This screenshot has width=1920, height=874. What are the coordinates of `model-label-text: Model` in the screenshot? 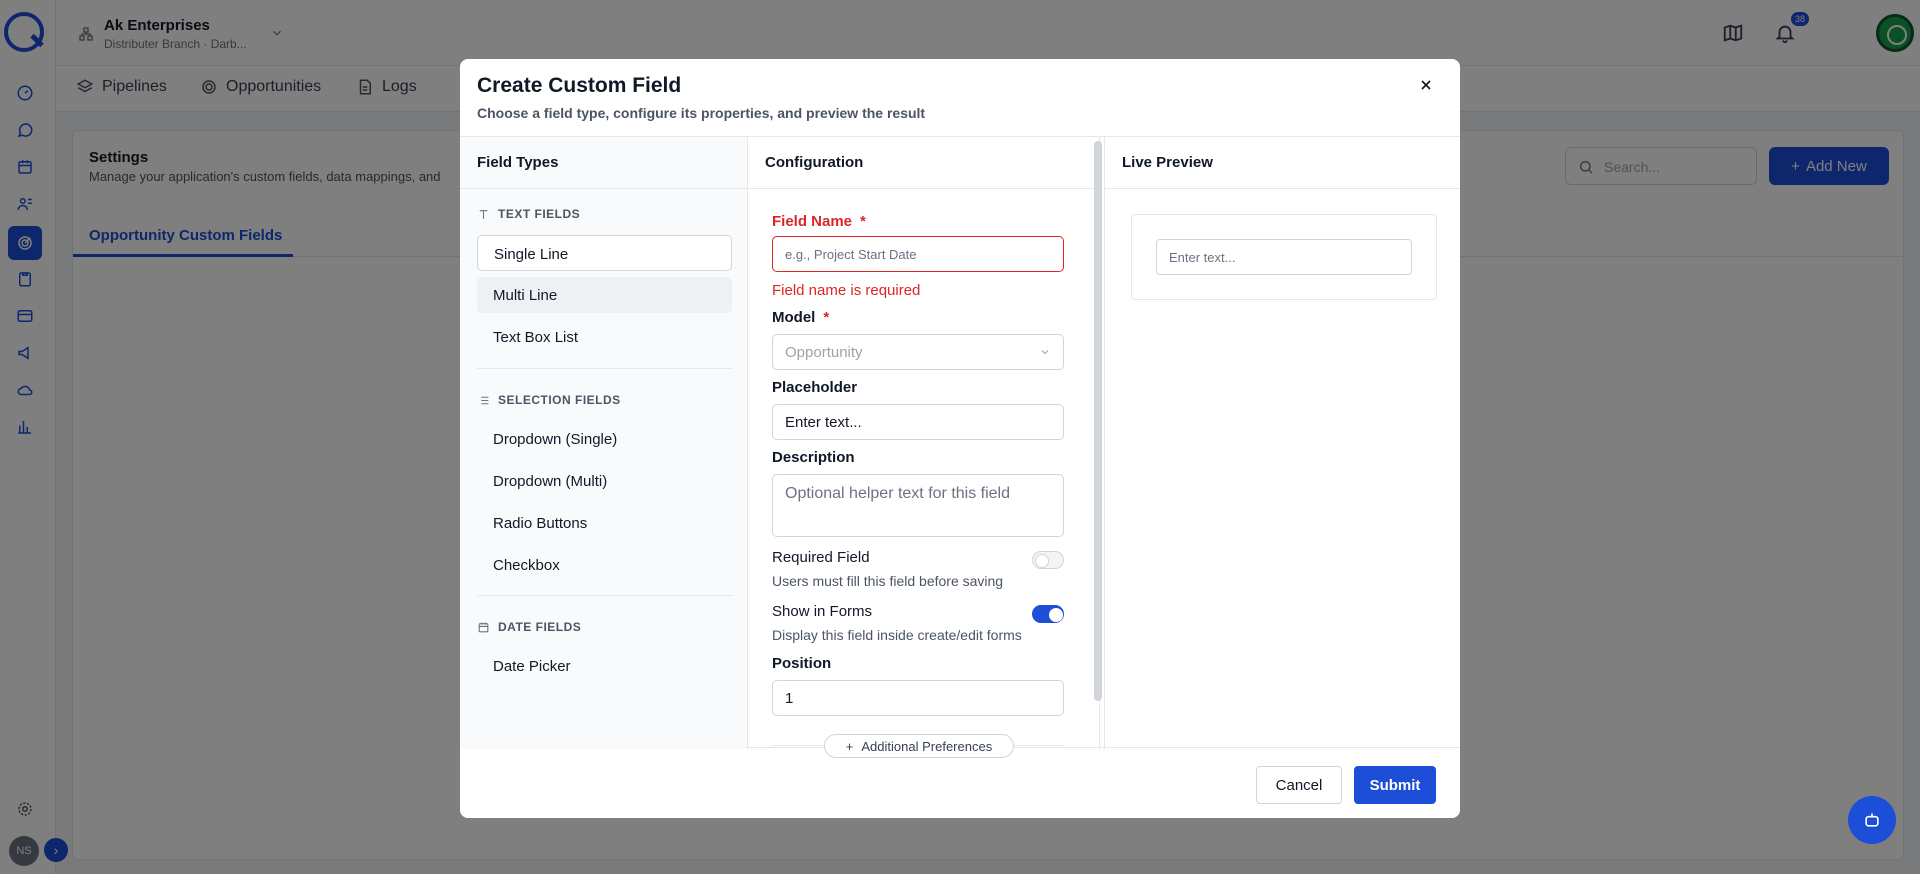 It's located at (794, 317).